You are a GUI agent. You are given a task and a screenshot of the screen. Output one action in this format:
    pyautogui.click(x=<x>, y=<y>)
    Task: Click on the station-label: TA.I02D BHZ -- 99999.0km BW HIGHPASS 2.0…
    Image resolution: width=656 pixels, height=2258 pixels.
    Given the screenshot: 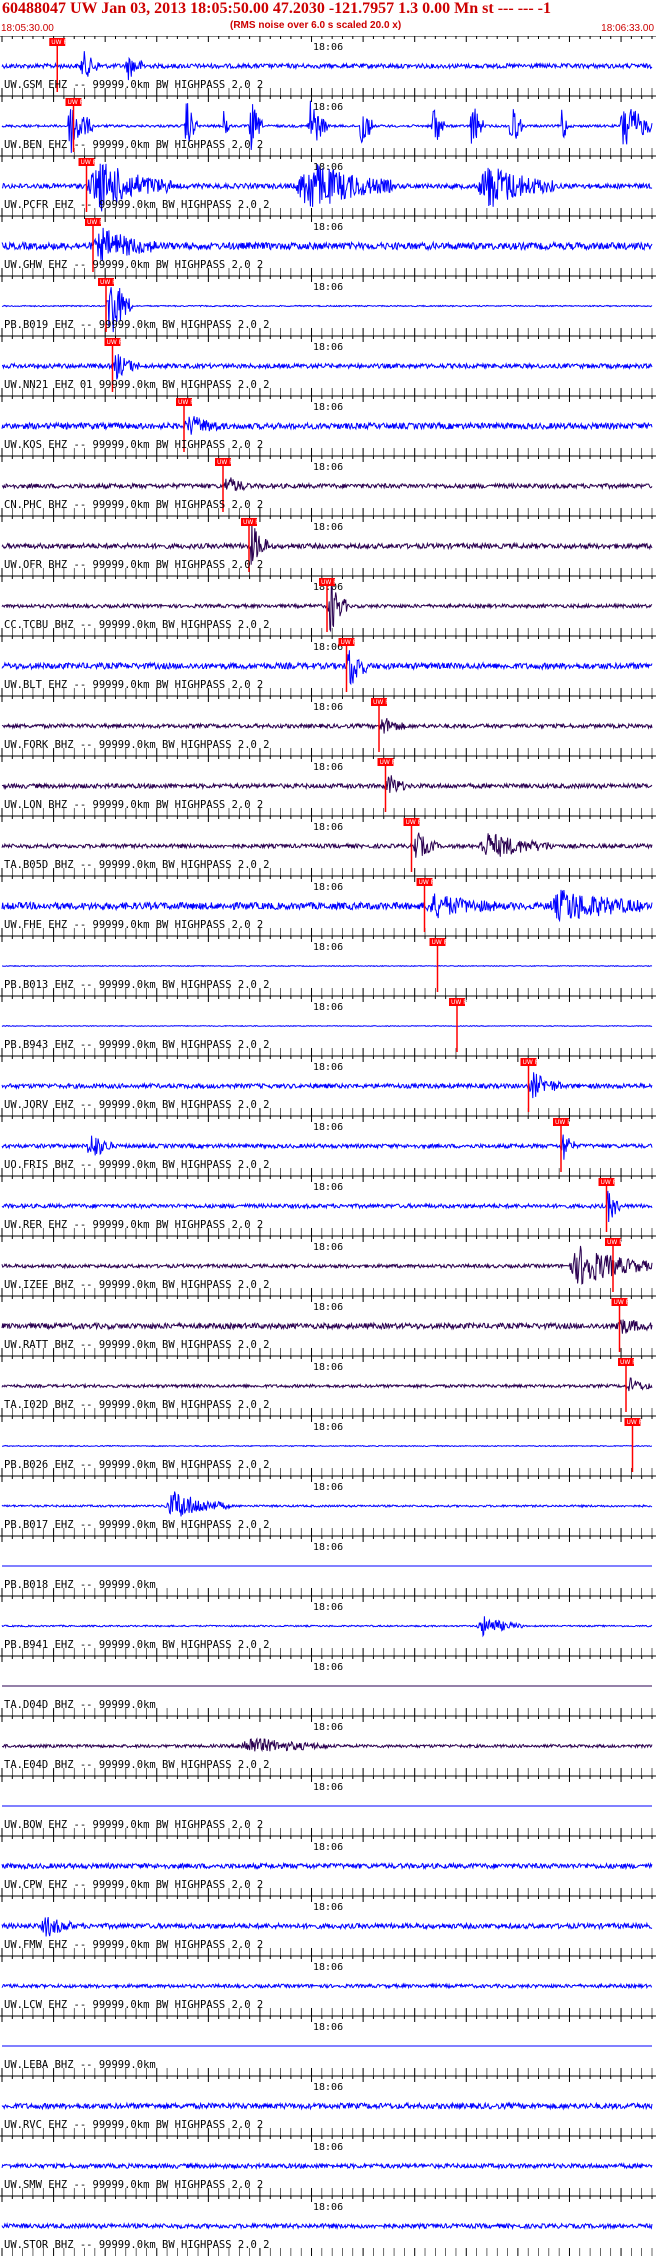 What is the action you would take?
    pyautogui.click(x=137, y=1405)
    